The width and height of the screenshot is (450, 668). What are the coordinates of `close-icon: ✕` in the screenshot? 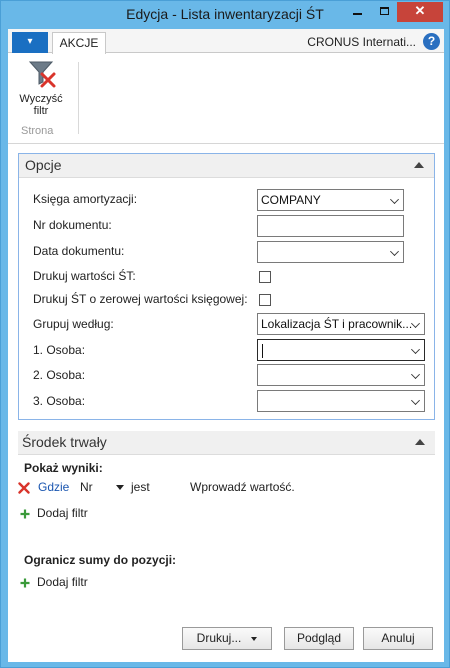 It's located at (420, 10).